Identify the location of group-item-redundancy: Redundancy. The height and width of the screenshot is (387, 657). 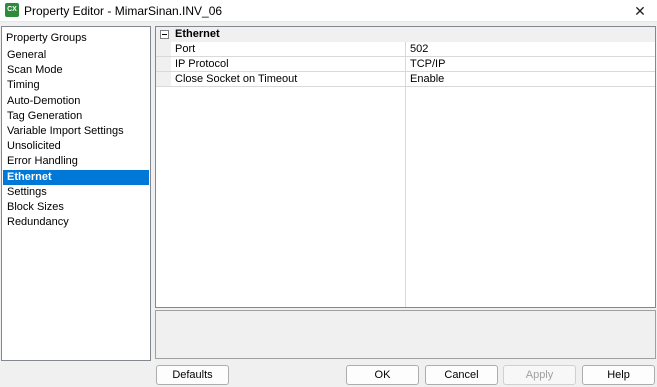
(76, 222).